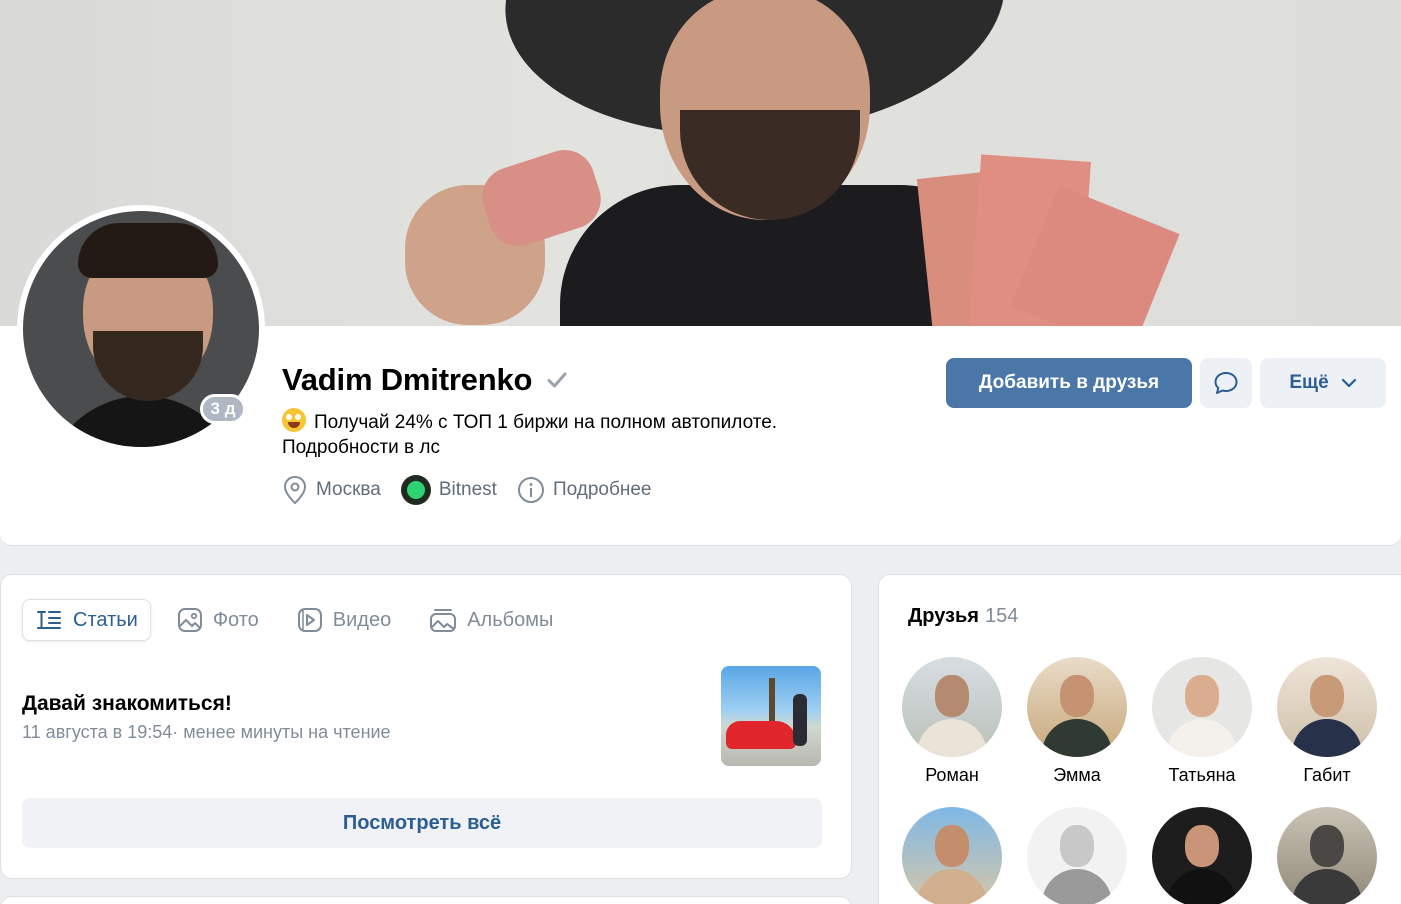 The height and width of the screenshot is (904, 1401). What do you see at coordinates (348, 489) in the screenshot?
I see `city-label: Москва` at bounding box center [348, 489].